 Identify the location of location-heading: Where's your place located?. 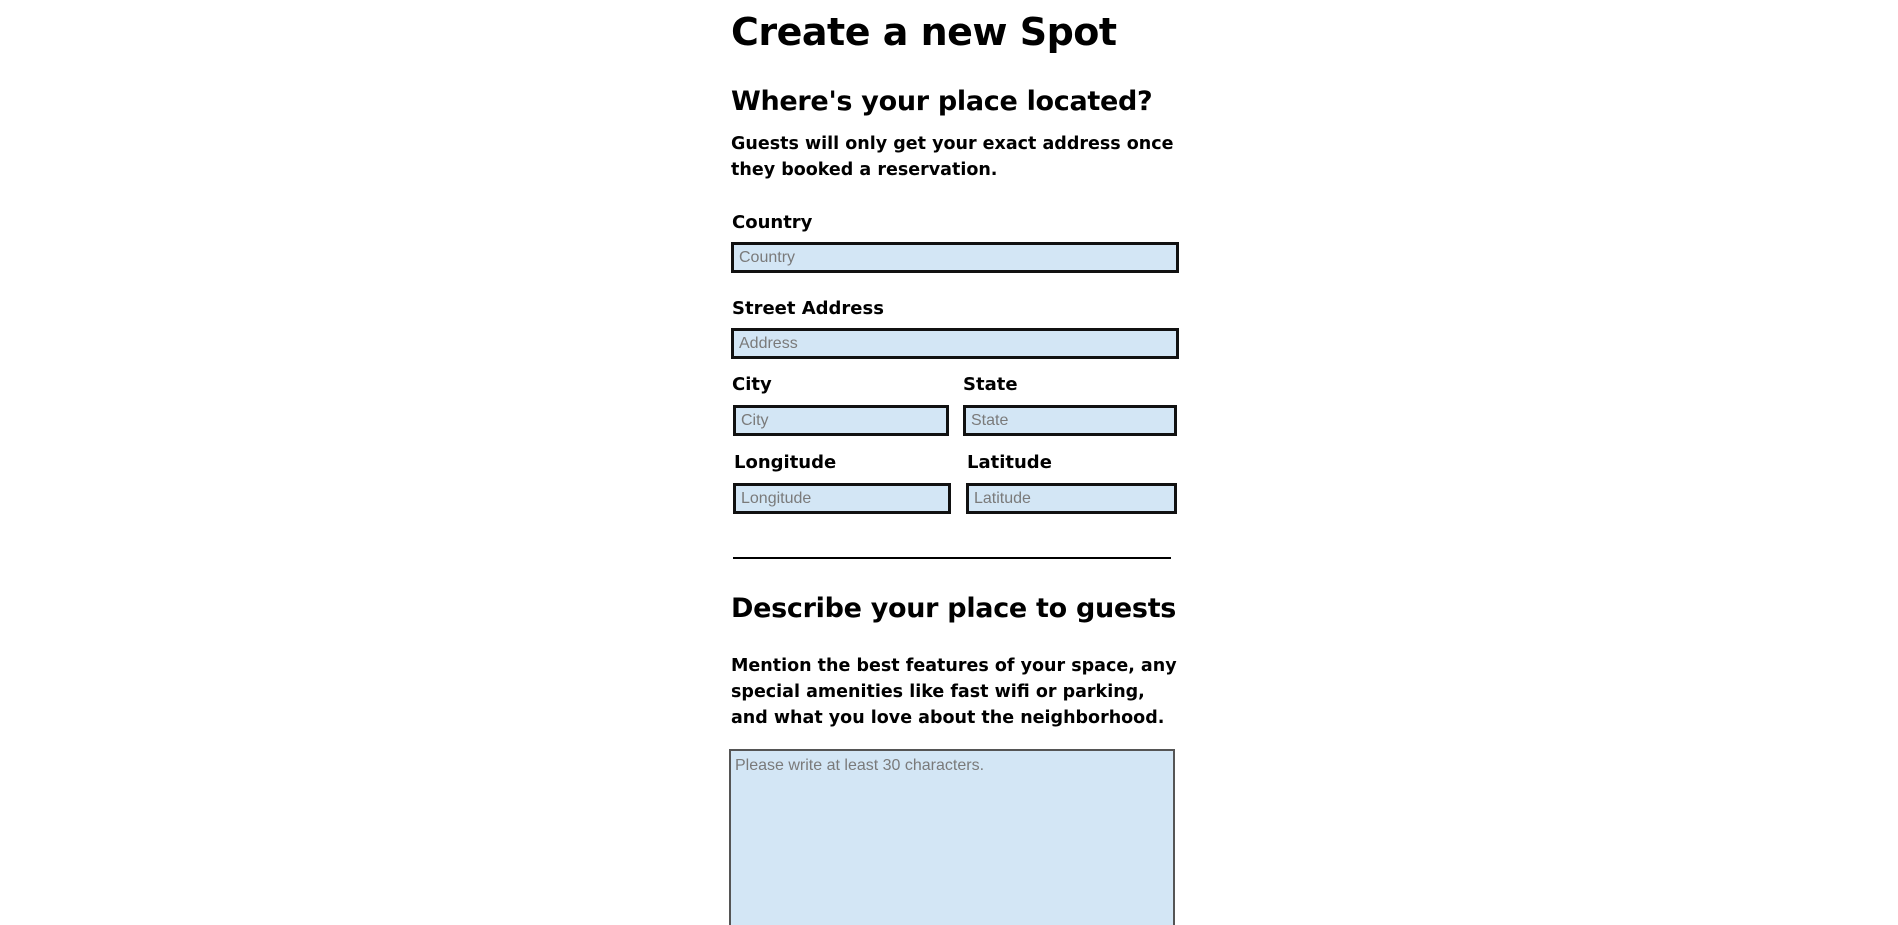
(942, 101).